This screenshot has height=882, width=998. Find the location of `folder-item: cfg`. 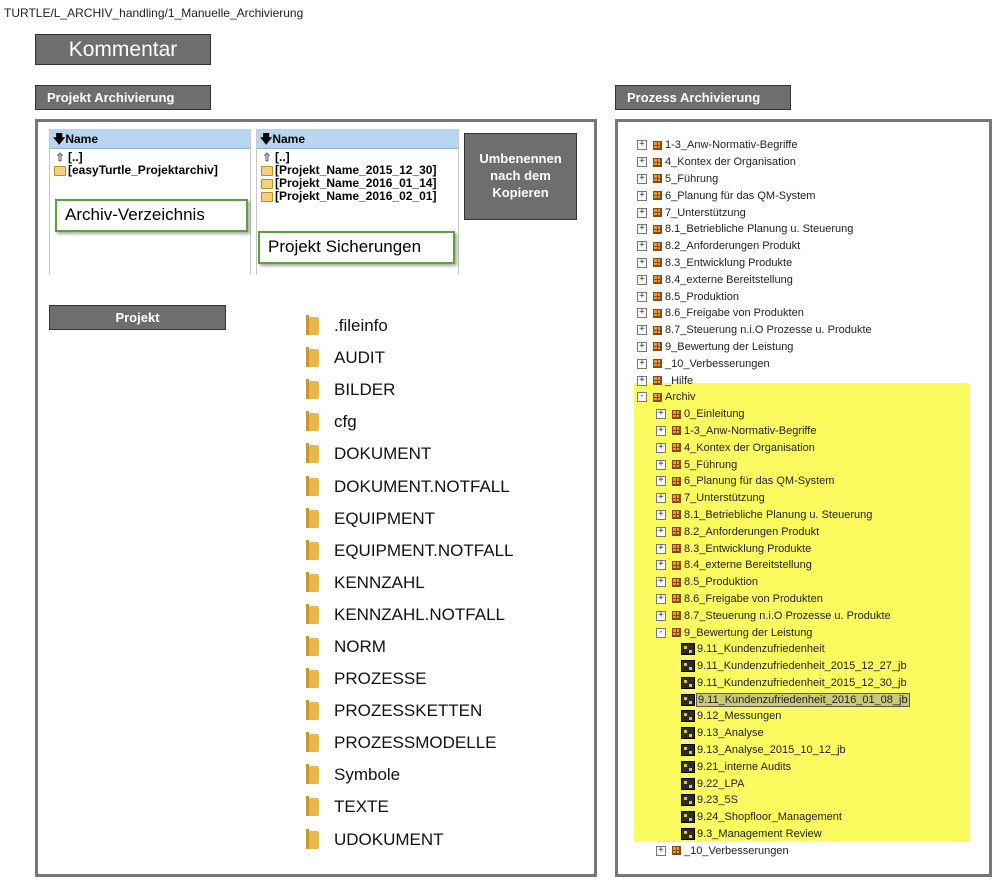

folder-item: cfg is located at coordinates (446, 422).